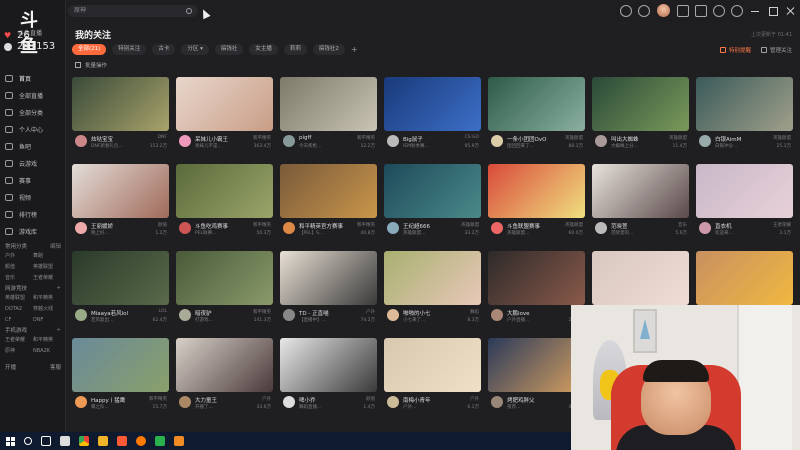 The image size is (800, 450). Describe the element at coordinates (644, 10) in the screenshot. I see `download-icon` at that location.